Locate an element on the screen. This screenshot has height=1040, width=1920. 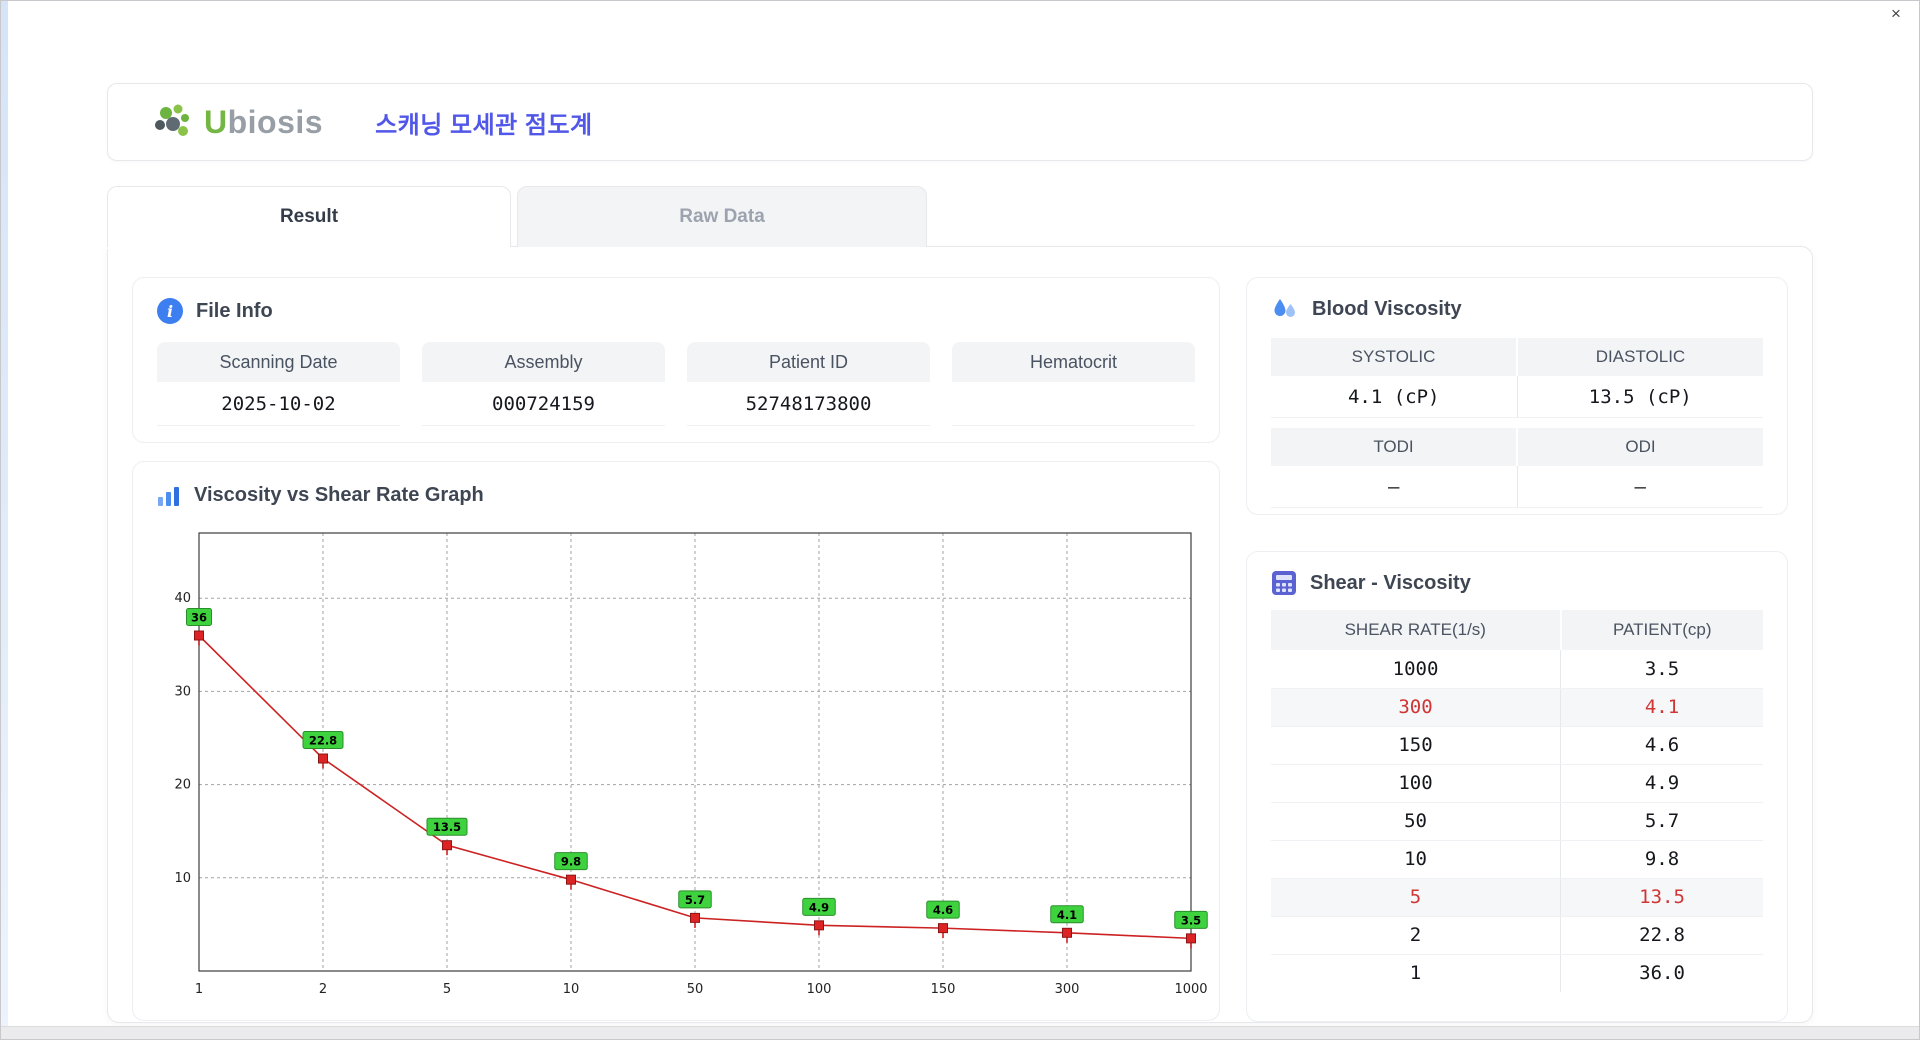
shear-rate-cell: 1000 is located at coordinates (1416, 669).